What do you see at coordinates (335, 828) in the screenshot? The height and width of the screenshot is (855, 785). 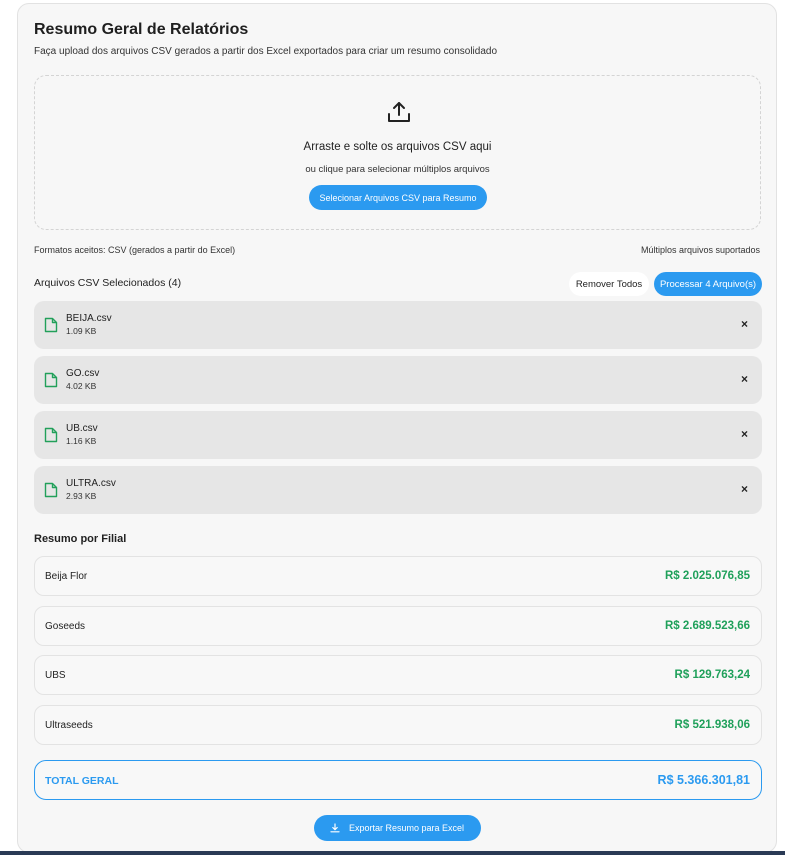 I see `download-icon` at bounding box center [335, 828].